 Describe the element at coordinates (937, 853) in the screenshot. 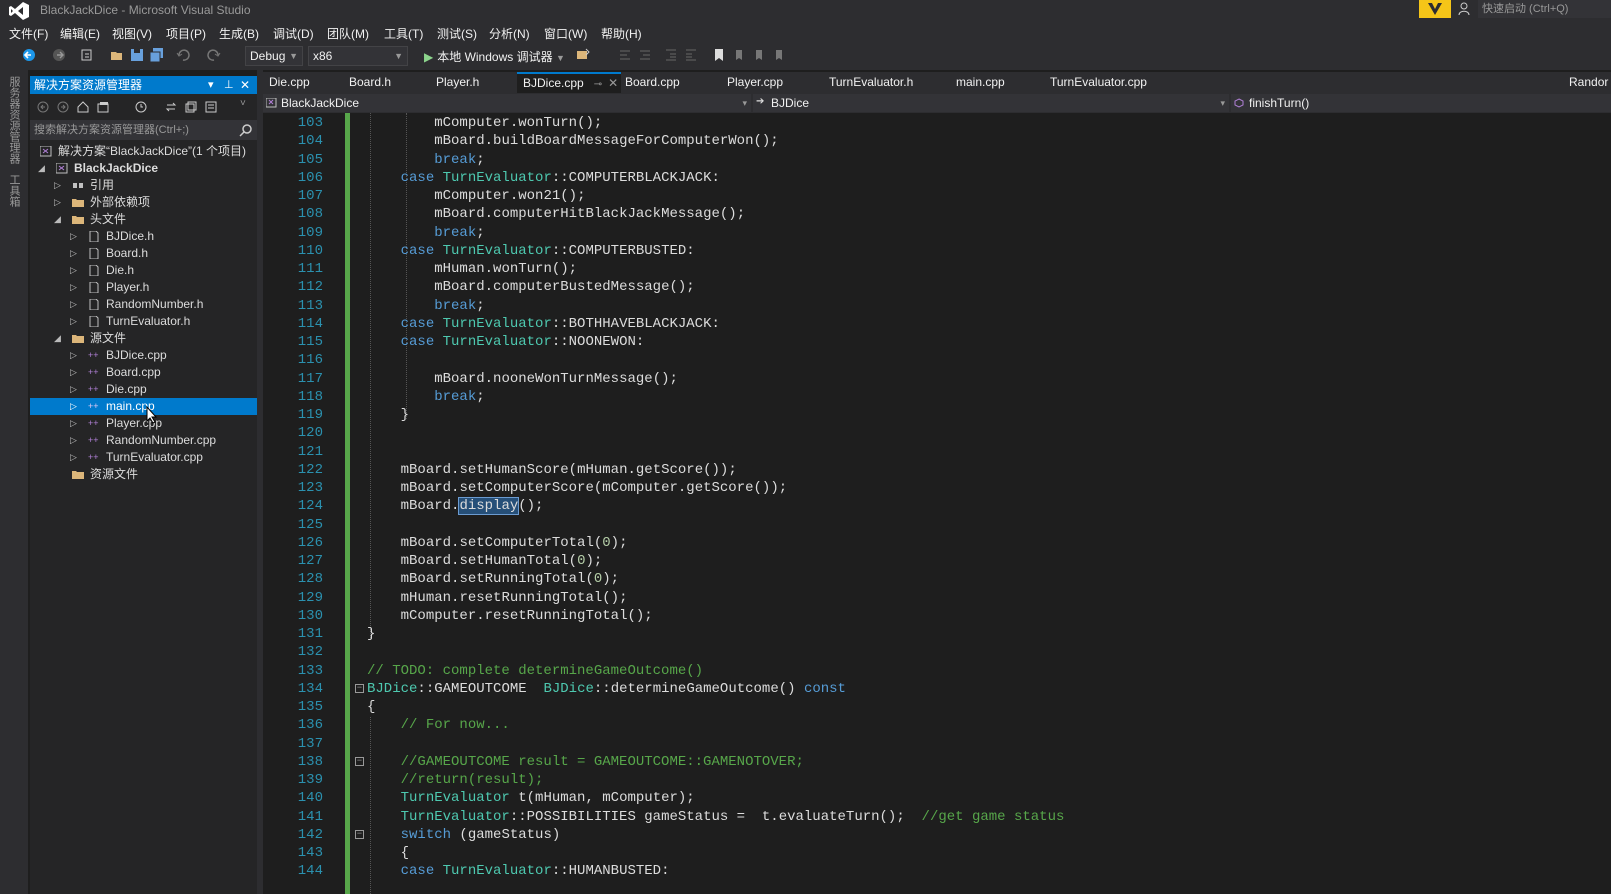

I see `code-line: 143 {` at that location.